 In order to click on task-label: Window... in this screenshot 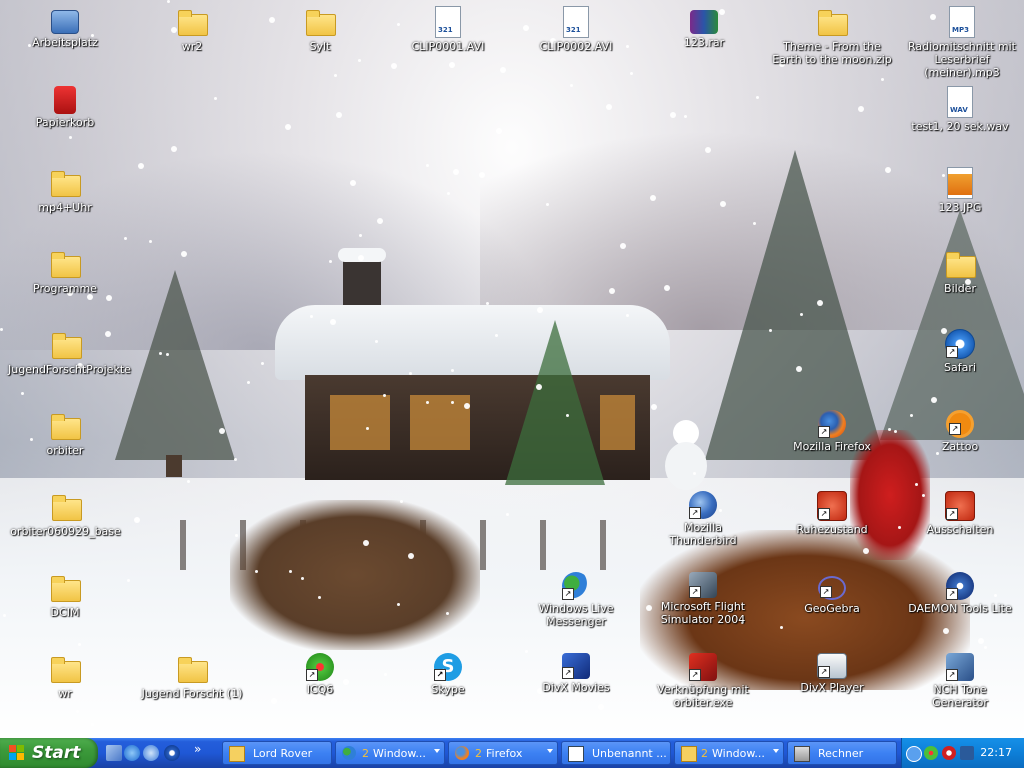, I will do `click(738, 753)`.